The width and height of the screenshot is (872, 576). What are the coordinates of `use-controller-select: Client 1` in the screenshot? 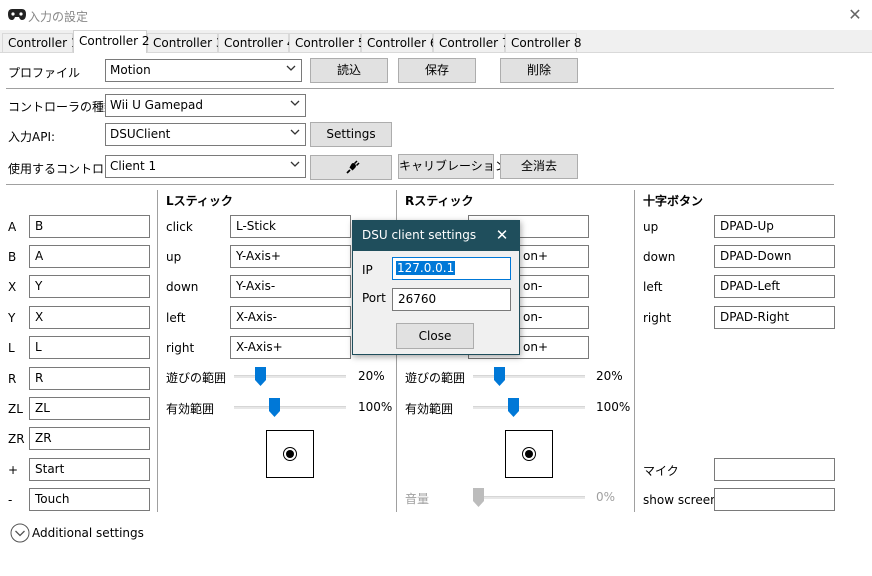 It's located at (205, 166).